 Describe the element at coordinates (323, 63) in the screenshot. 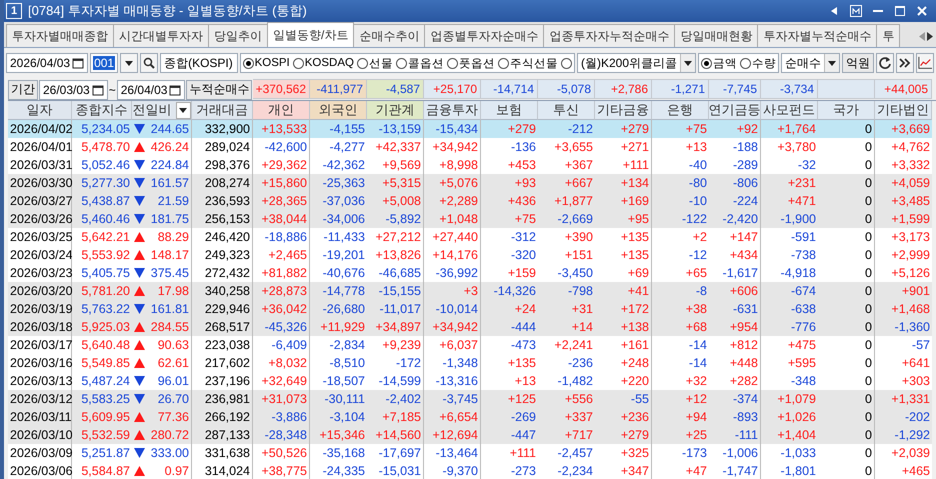

I see `market-radio: KOSDAQ` at that location.